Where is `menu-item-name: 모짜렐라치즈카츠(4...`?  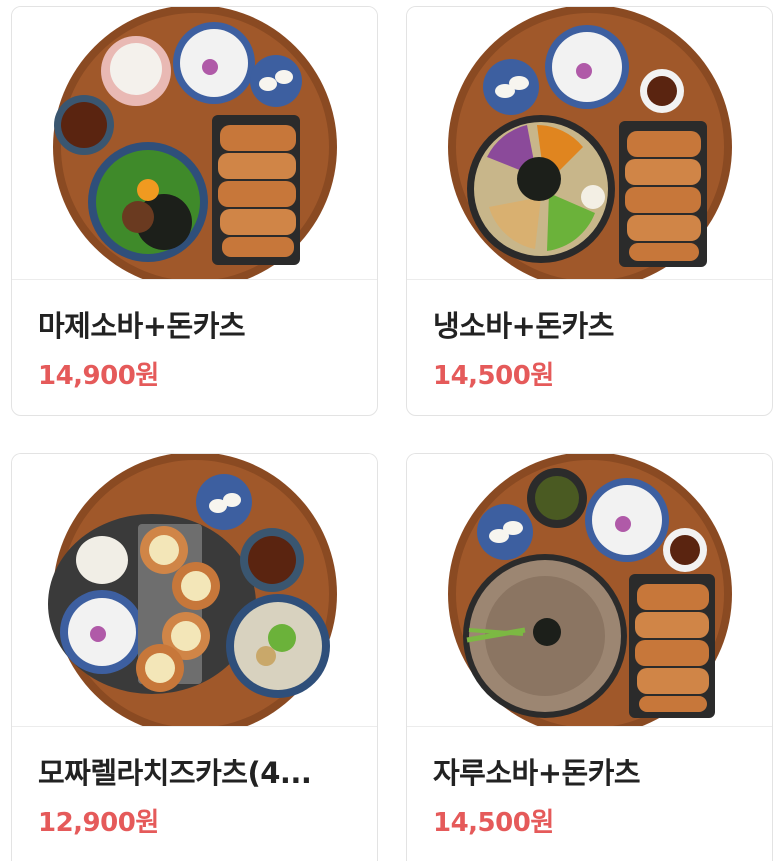
menu-item-name: 모짜렐라치즈카츠(4... is located at coordinates (175, 773).